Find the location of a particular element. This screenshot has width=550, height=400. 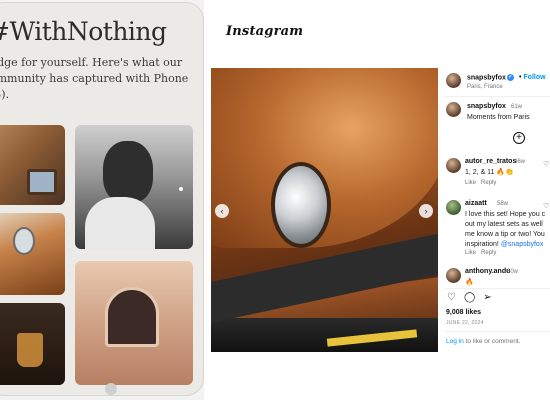

author-username: snapsbyfox ✓ is located at coordinates (490, 77).